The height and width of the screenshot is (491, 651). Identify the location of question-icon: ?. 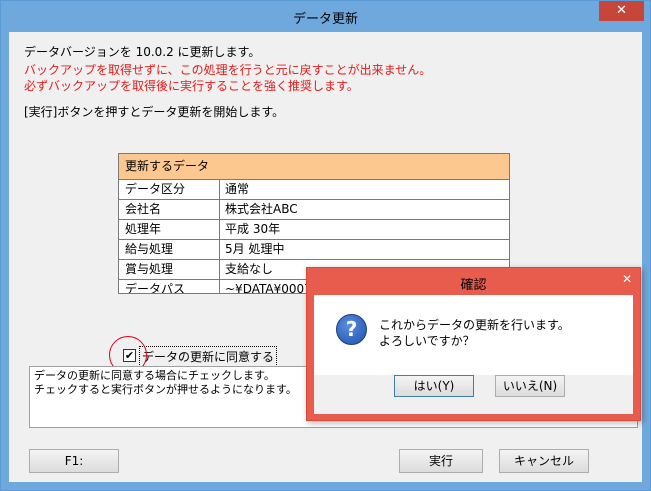
(351, 329).